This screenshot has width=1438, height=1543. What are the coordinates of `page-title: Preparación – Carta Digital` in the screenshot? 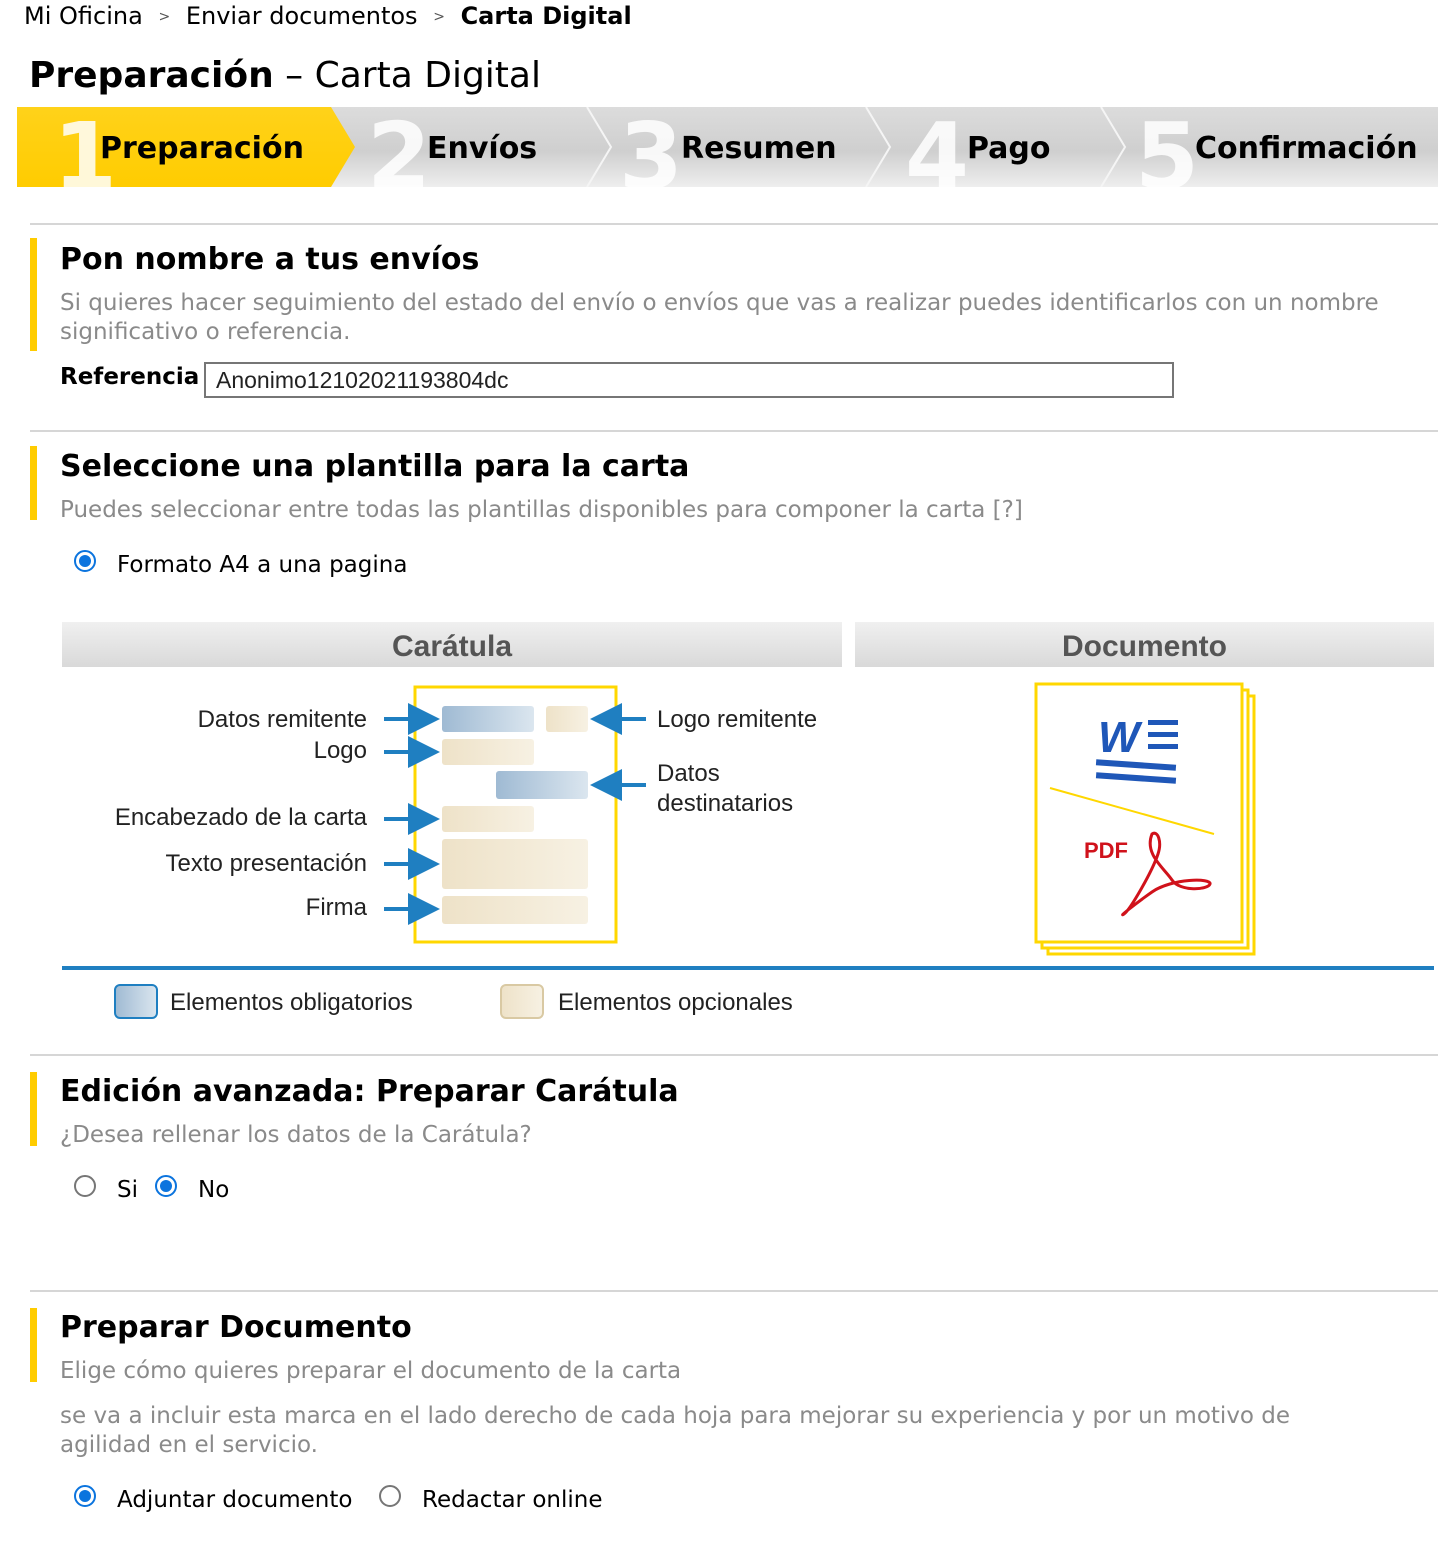 It's located at (285, 76).